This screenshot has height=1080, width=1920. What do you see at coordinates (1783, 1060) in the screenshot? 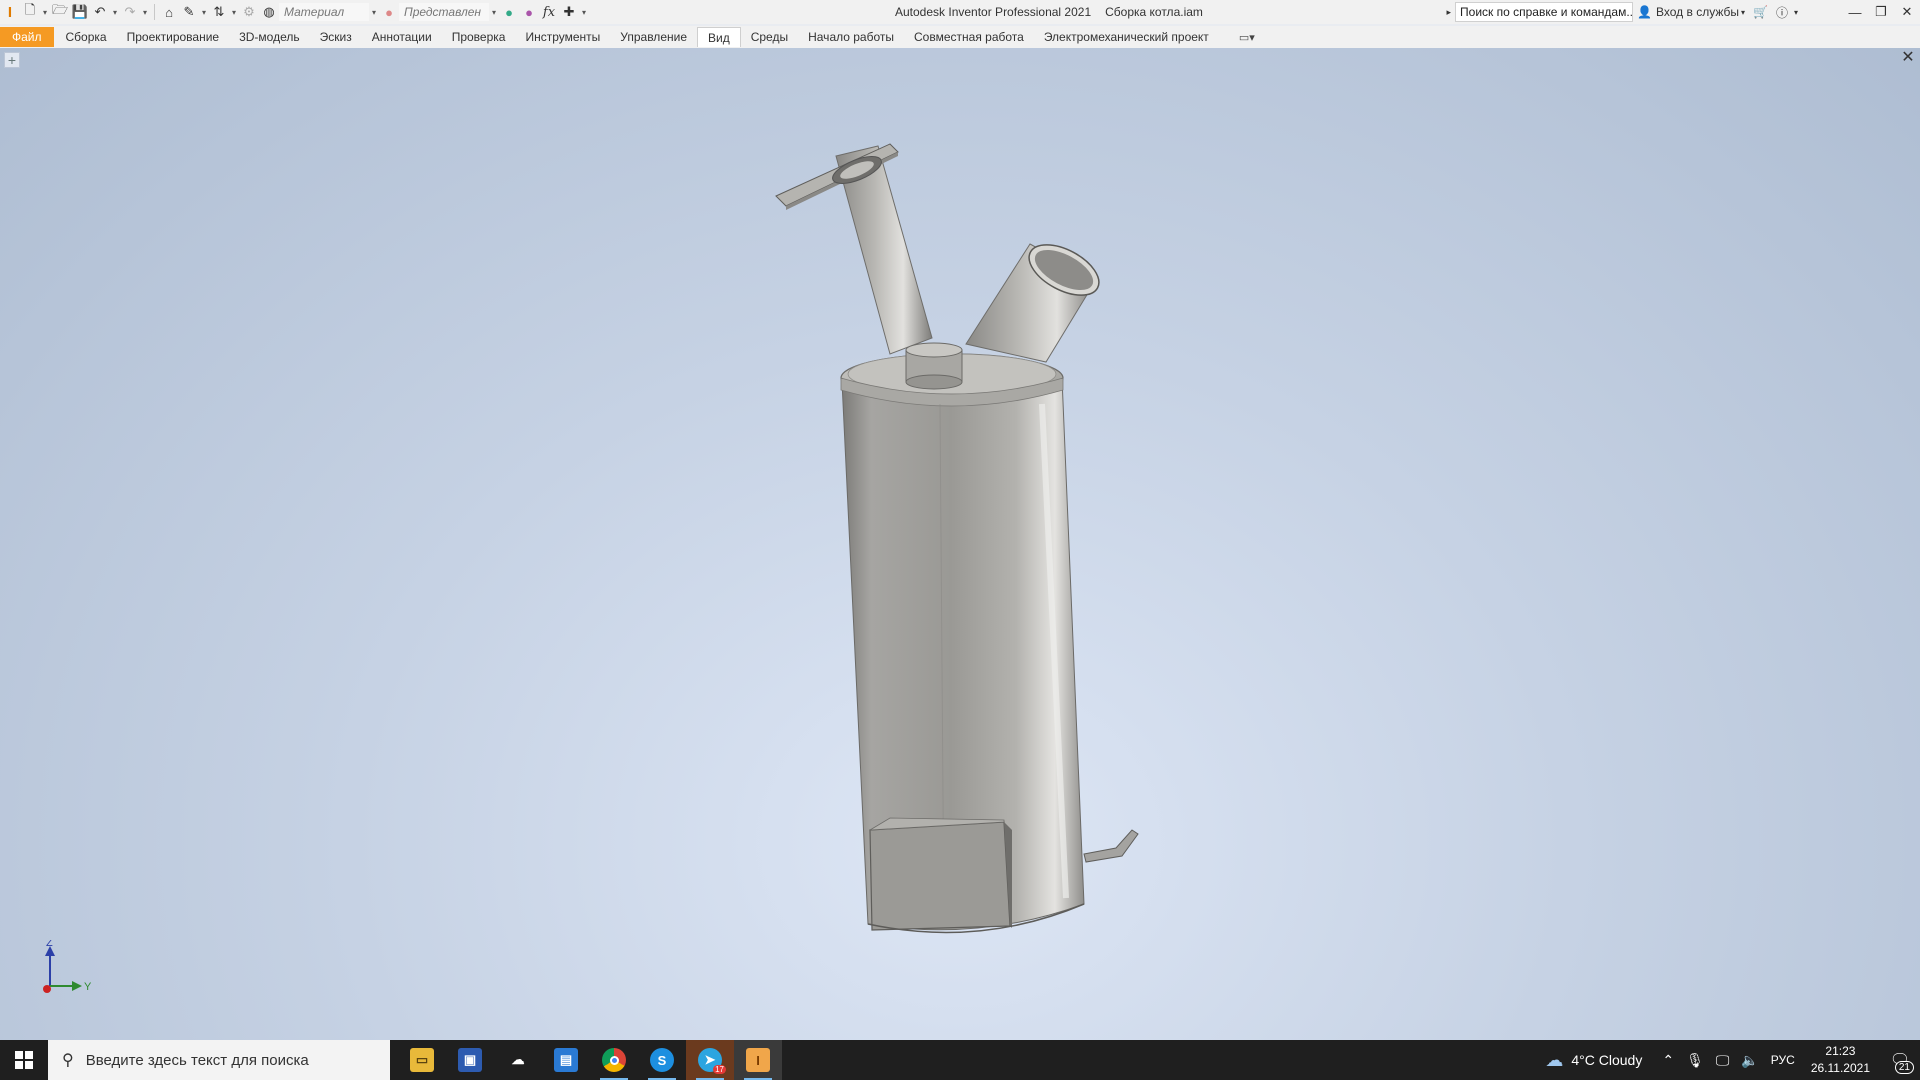
I see `language-indicator: РУС` at bounding box center [1783, 1060].